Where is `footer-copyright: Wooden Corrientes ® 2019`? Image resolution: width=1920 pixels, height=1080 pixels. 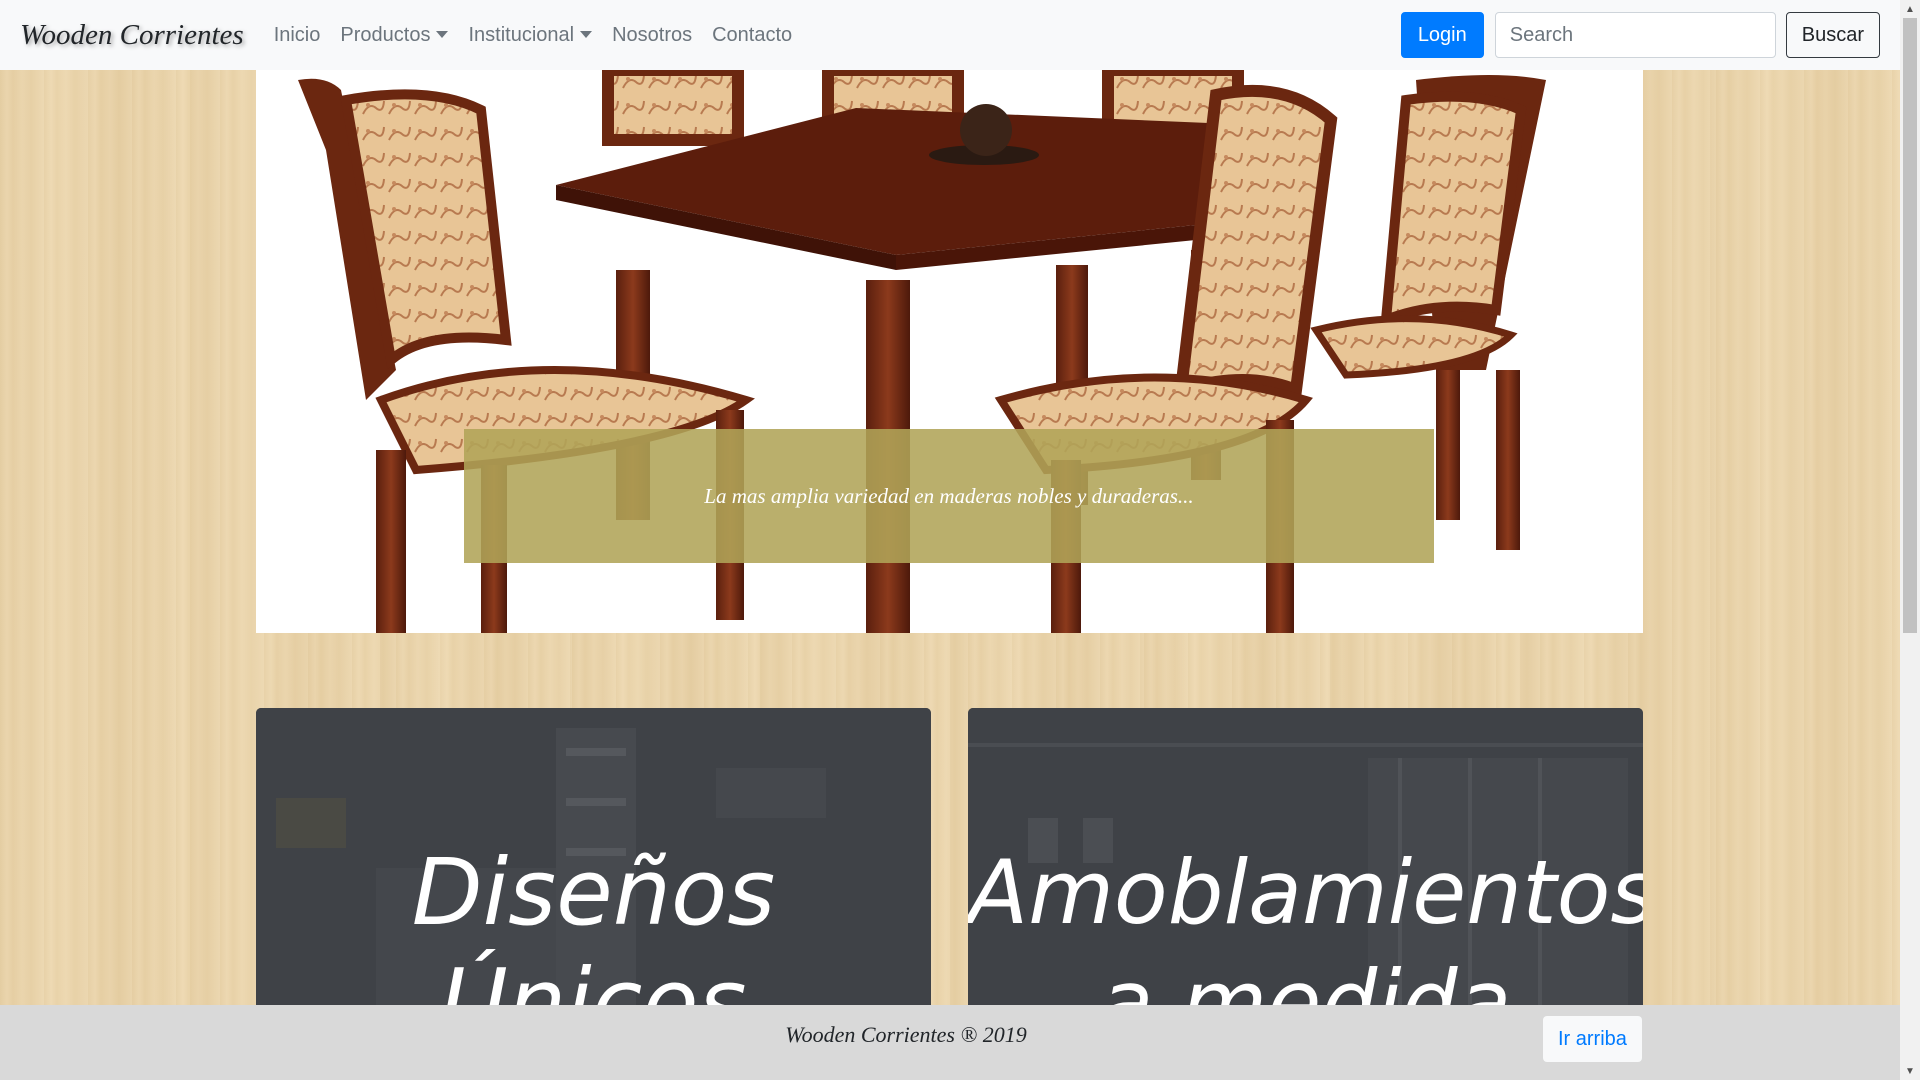
footer-copyright: Wooden Corrientes ® 2019 is located at coordinates (906, 1034).